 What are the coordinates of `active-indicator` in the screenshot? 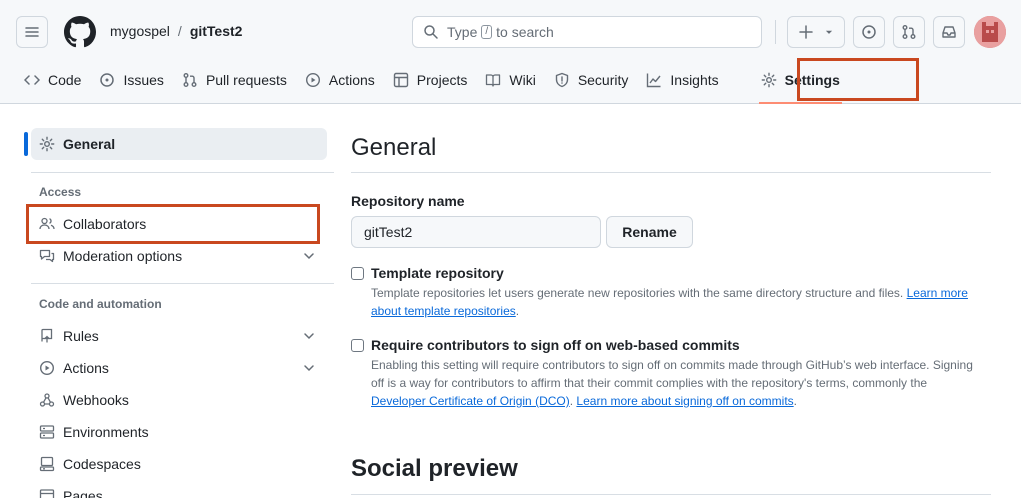 It's located at (26, 144).